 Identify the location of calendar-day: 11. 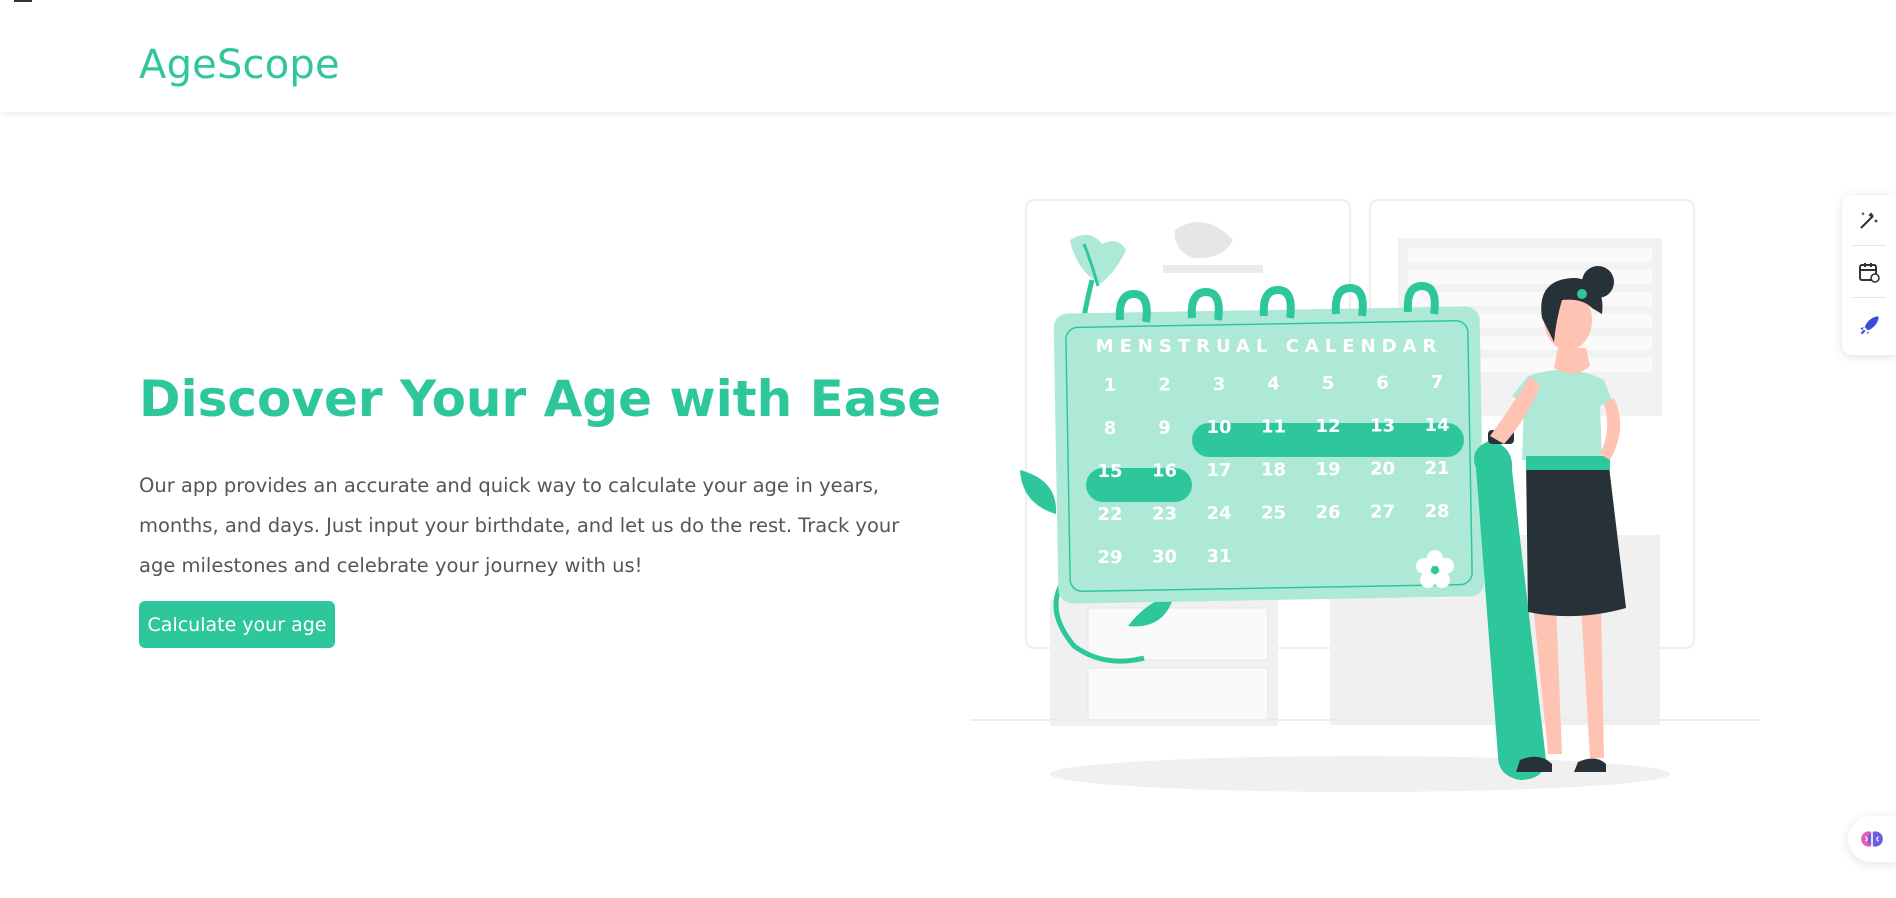
(1273, 427).